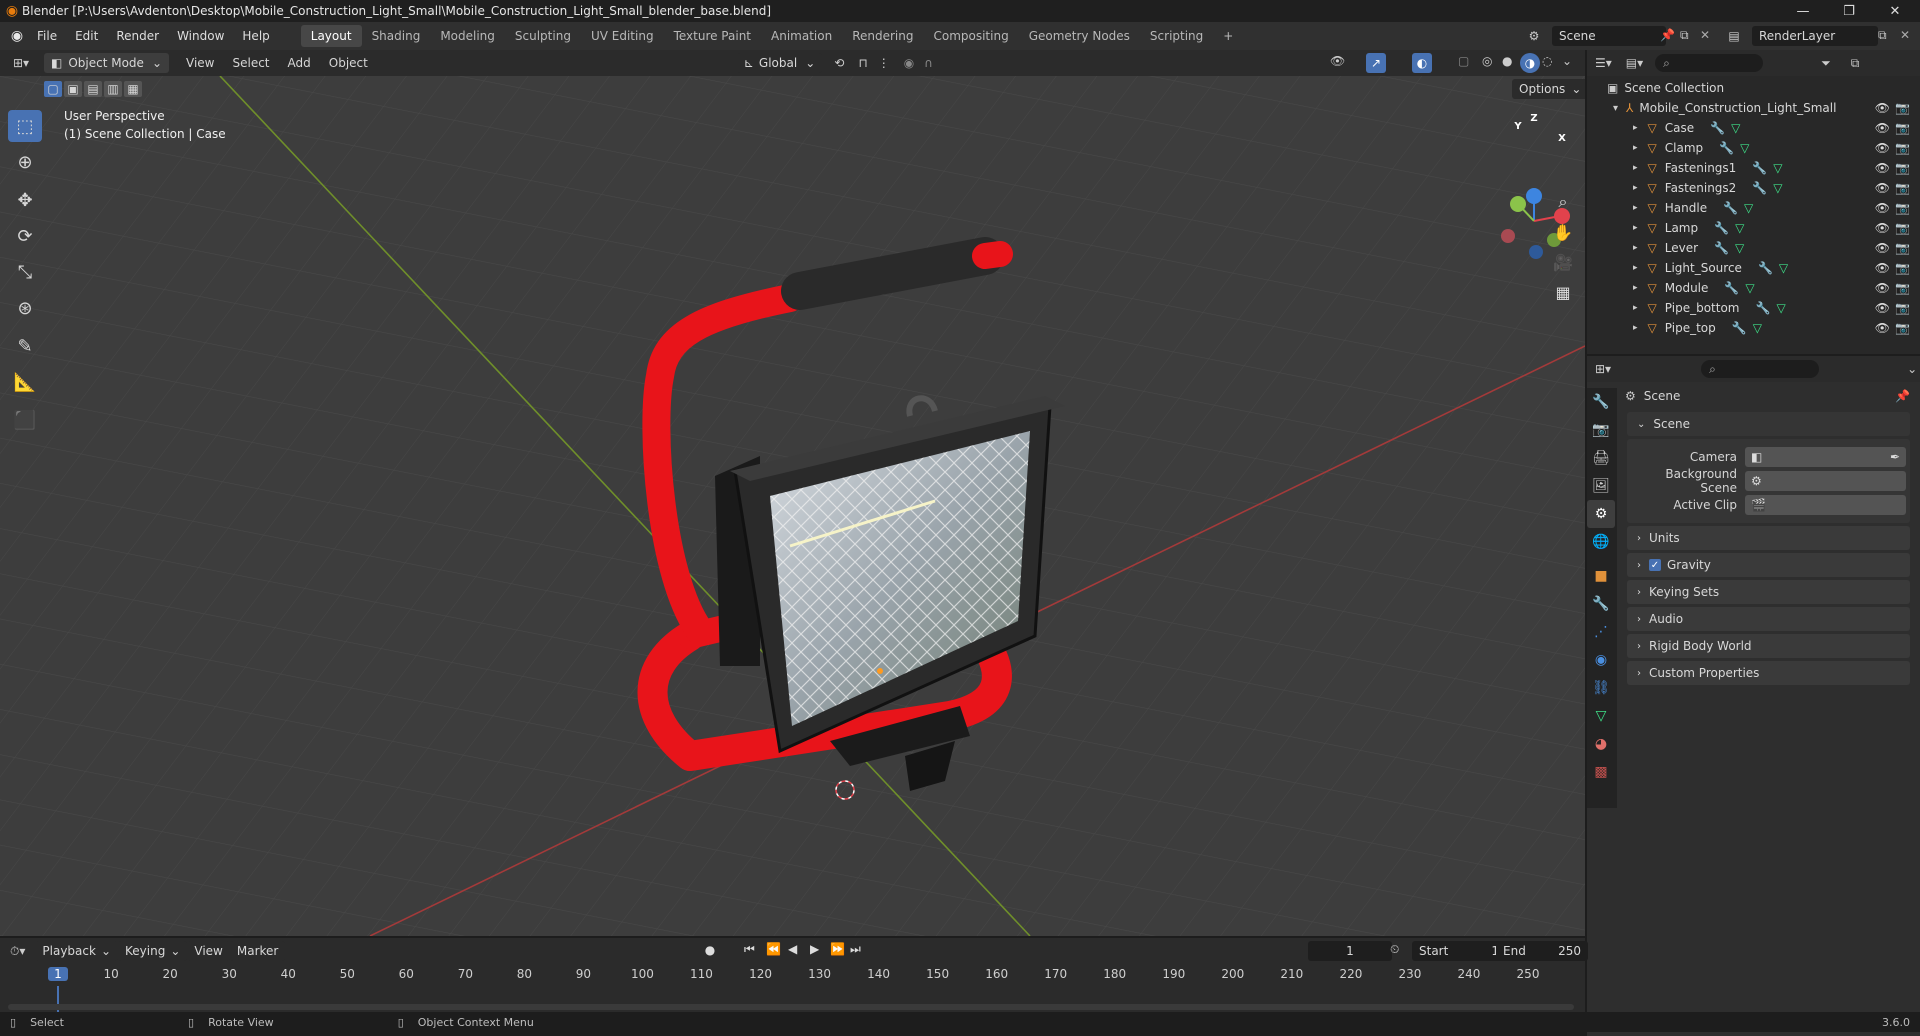 The width and height of the screenshot is (1920, 1036). What do you see at coordinates (1753, 108) in the screenshot?
I see `outliner-collection-row: ▾ ⅄ Mobile_Construction_Light_Small 👁 📷` at bounding box center [1753, 108].